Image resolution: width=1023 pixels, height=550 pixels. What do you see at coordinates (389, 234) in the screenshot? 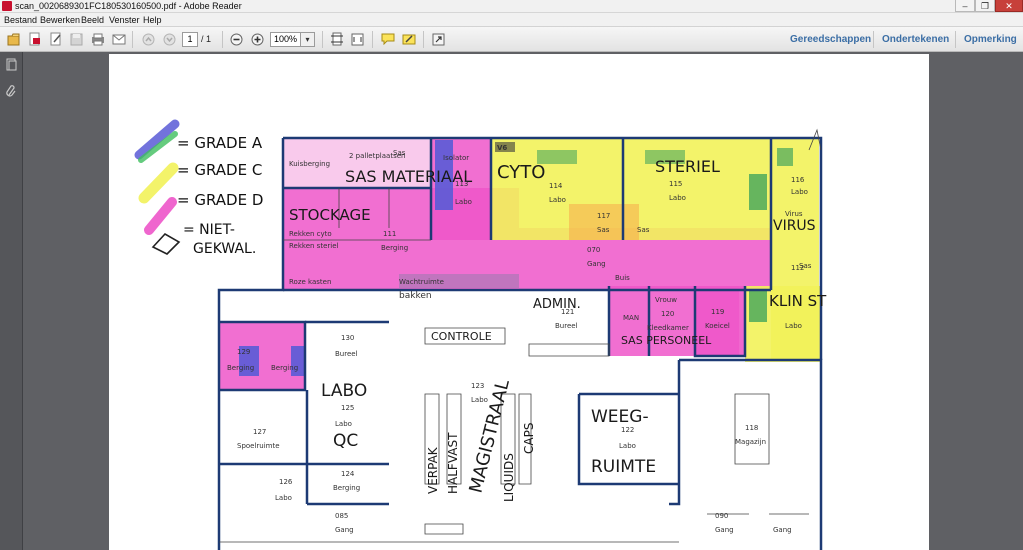
I see `label-n111: 111` at bounding box center [389, 234].